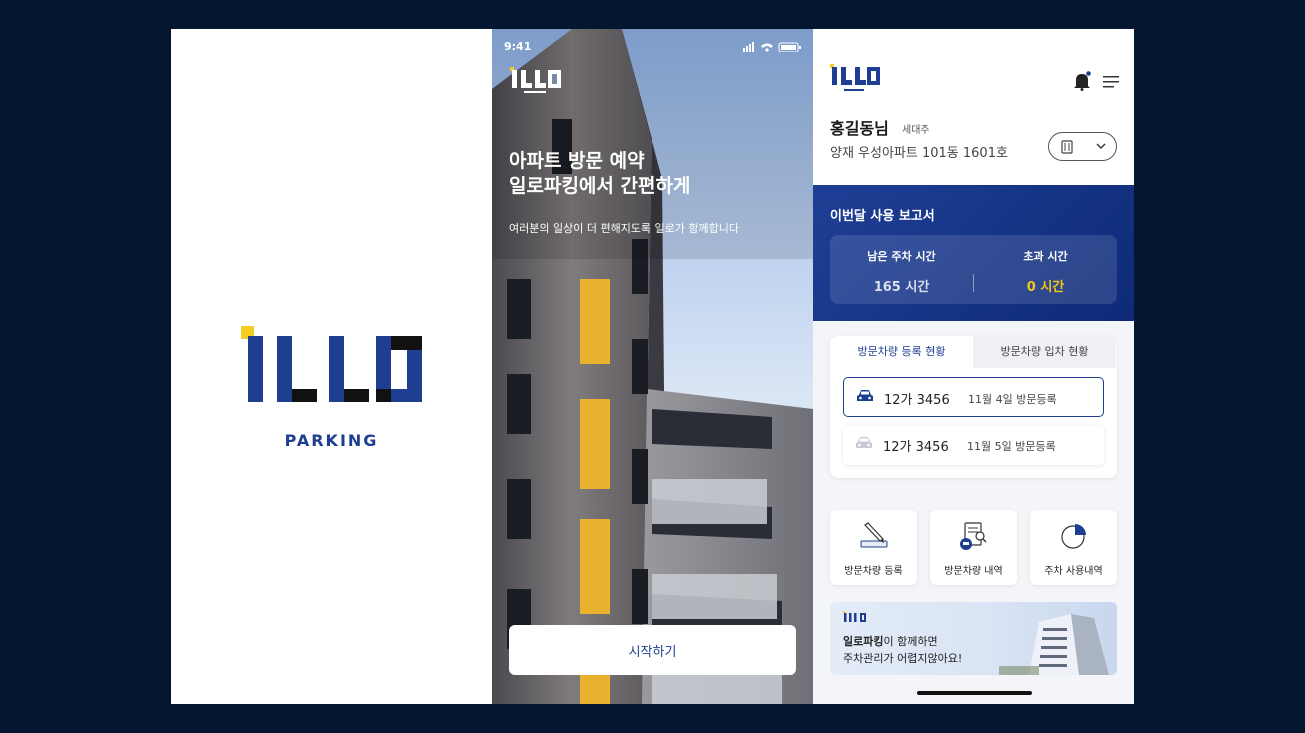 The image size is (1305, 733). What do you see at coordinates (1044, 352) in the screenshot?
I see `tab-entry-status: 방문차량 입차 현황` at bounding box center [1044, 352].